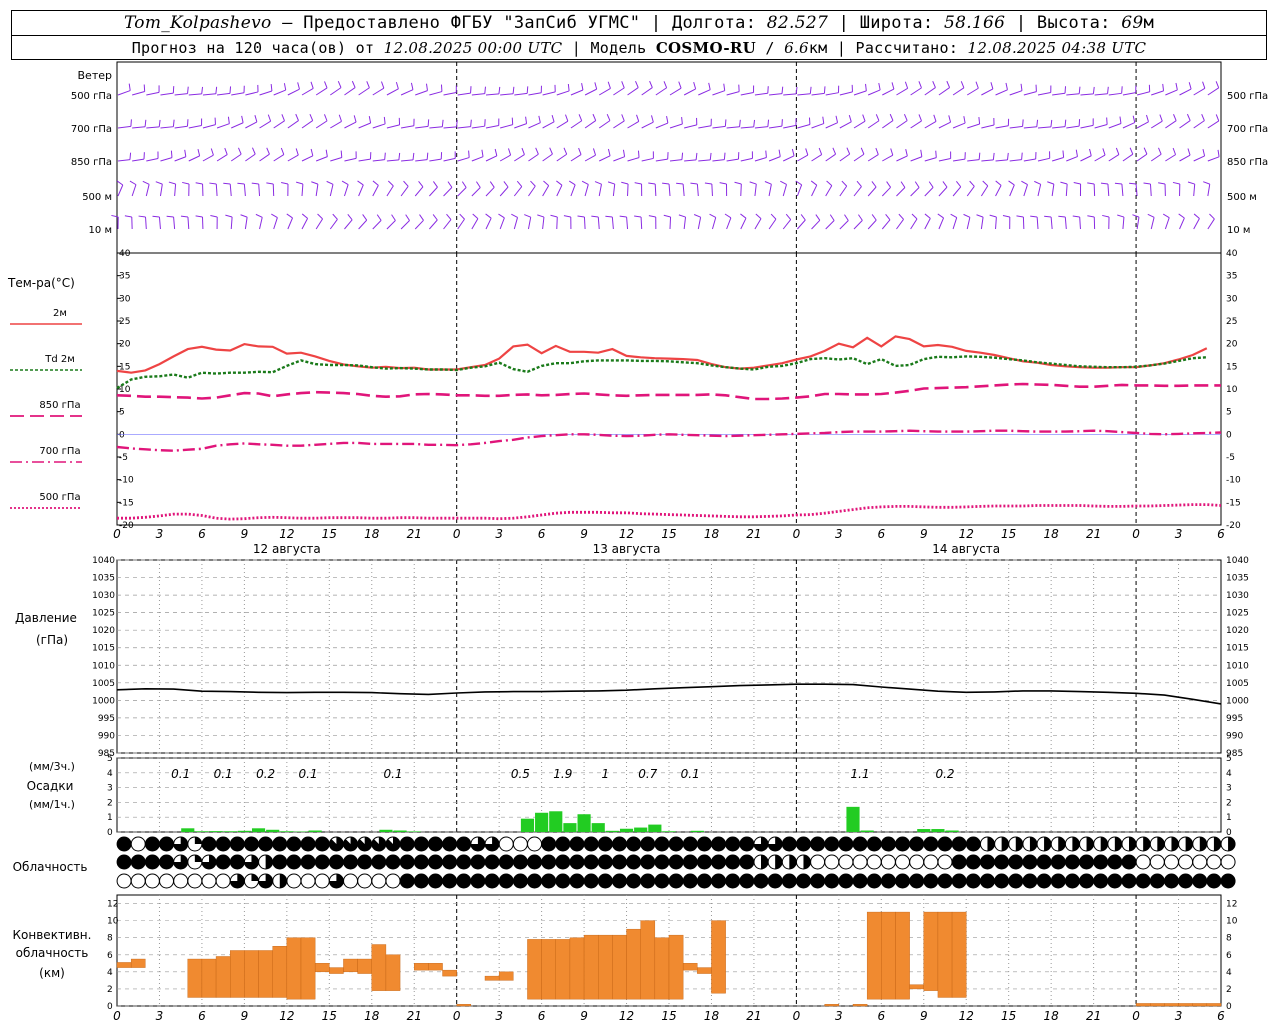 The image size is (1280, 1024). I want to click on wind-barbs, so click(665, 155).